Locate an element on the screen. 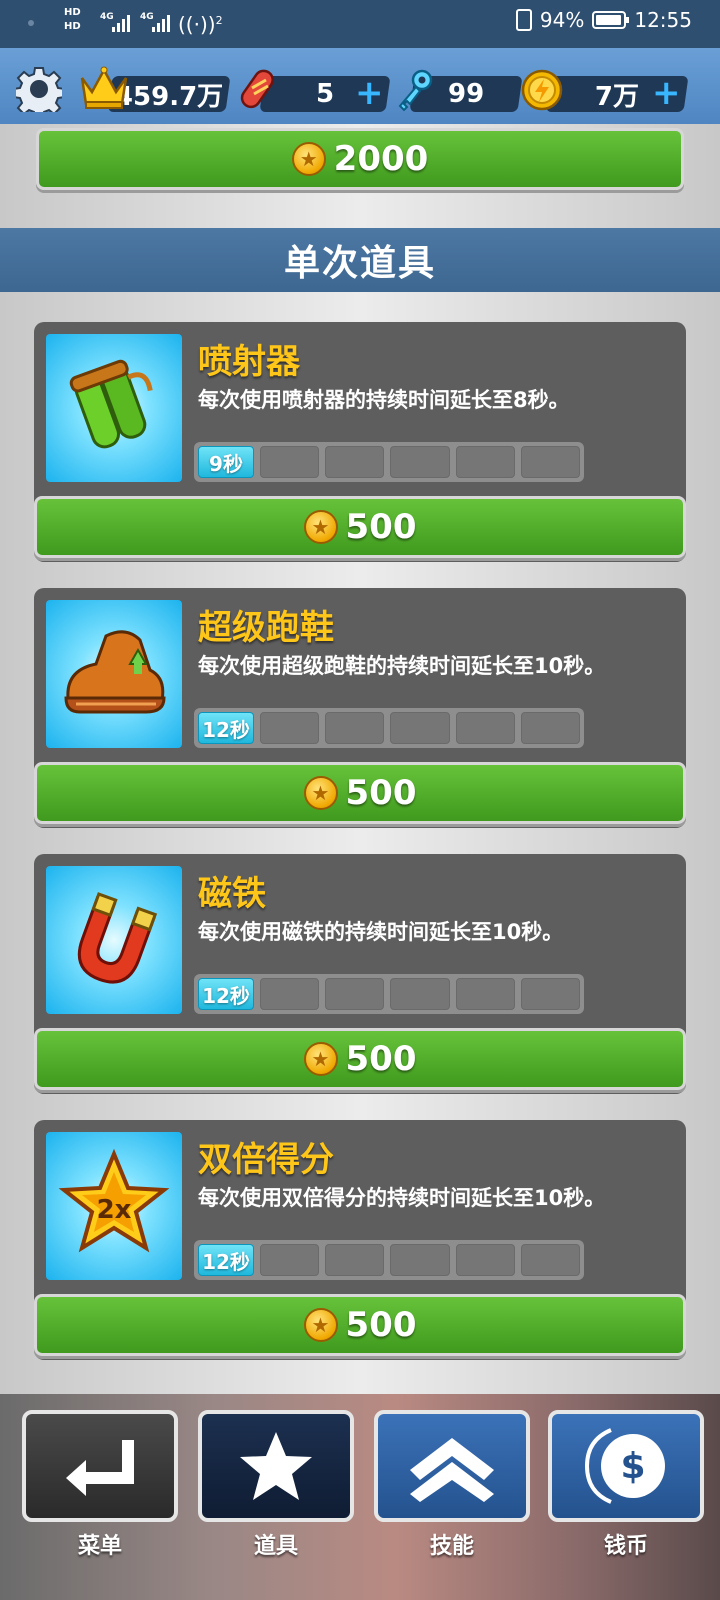 The height and width of the screenshot is (1600, 720). powerup-description: 每次使用喷射器的持续时间延长至8秒。 is located at coordinates (384, 400).